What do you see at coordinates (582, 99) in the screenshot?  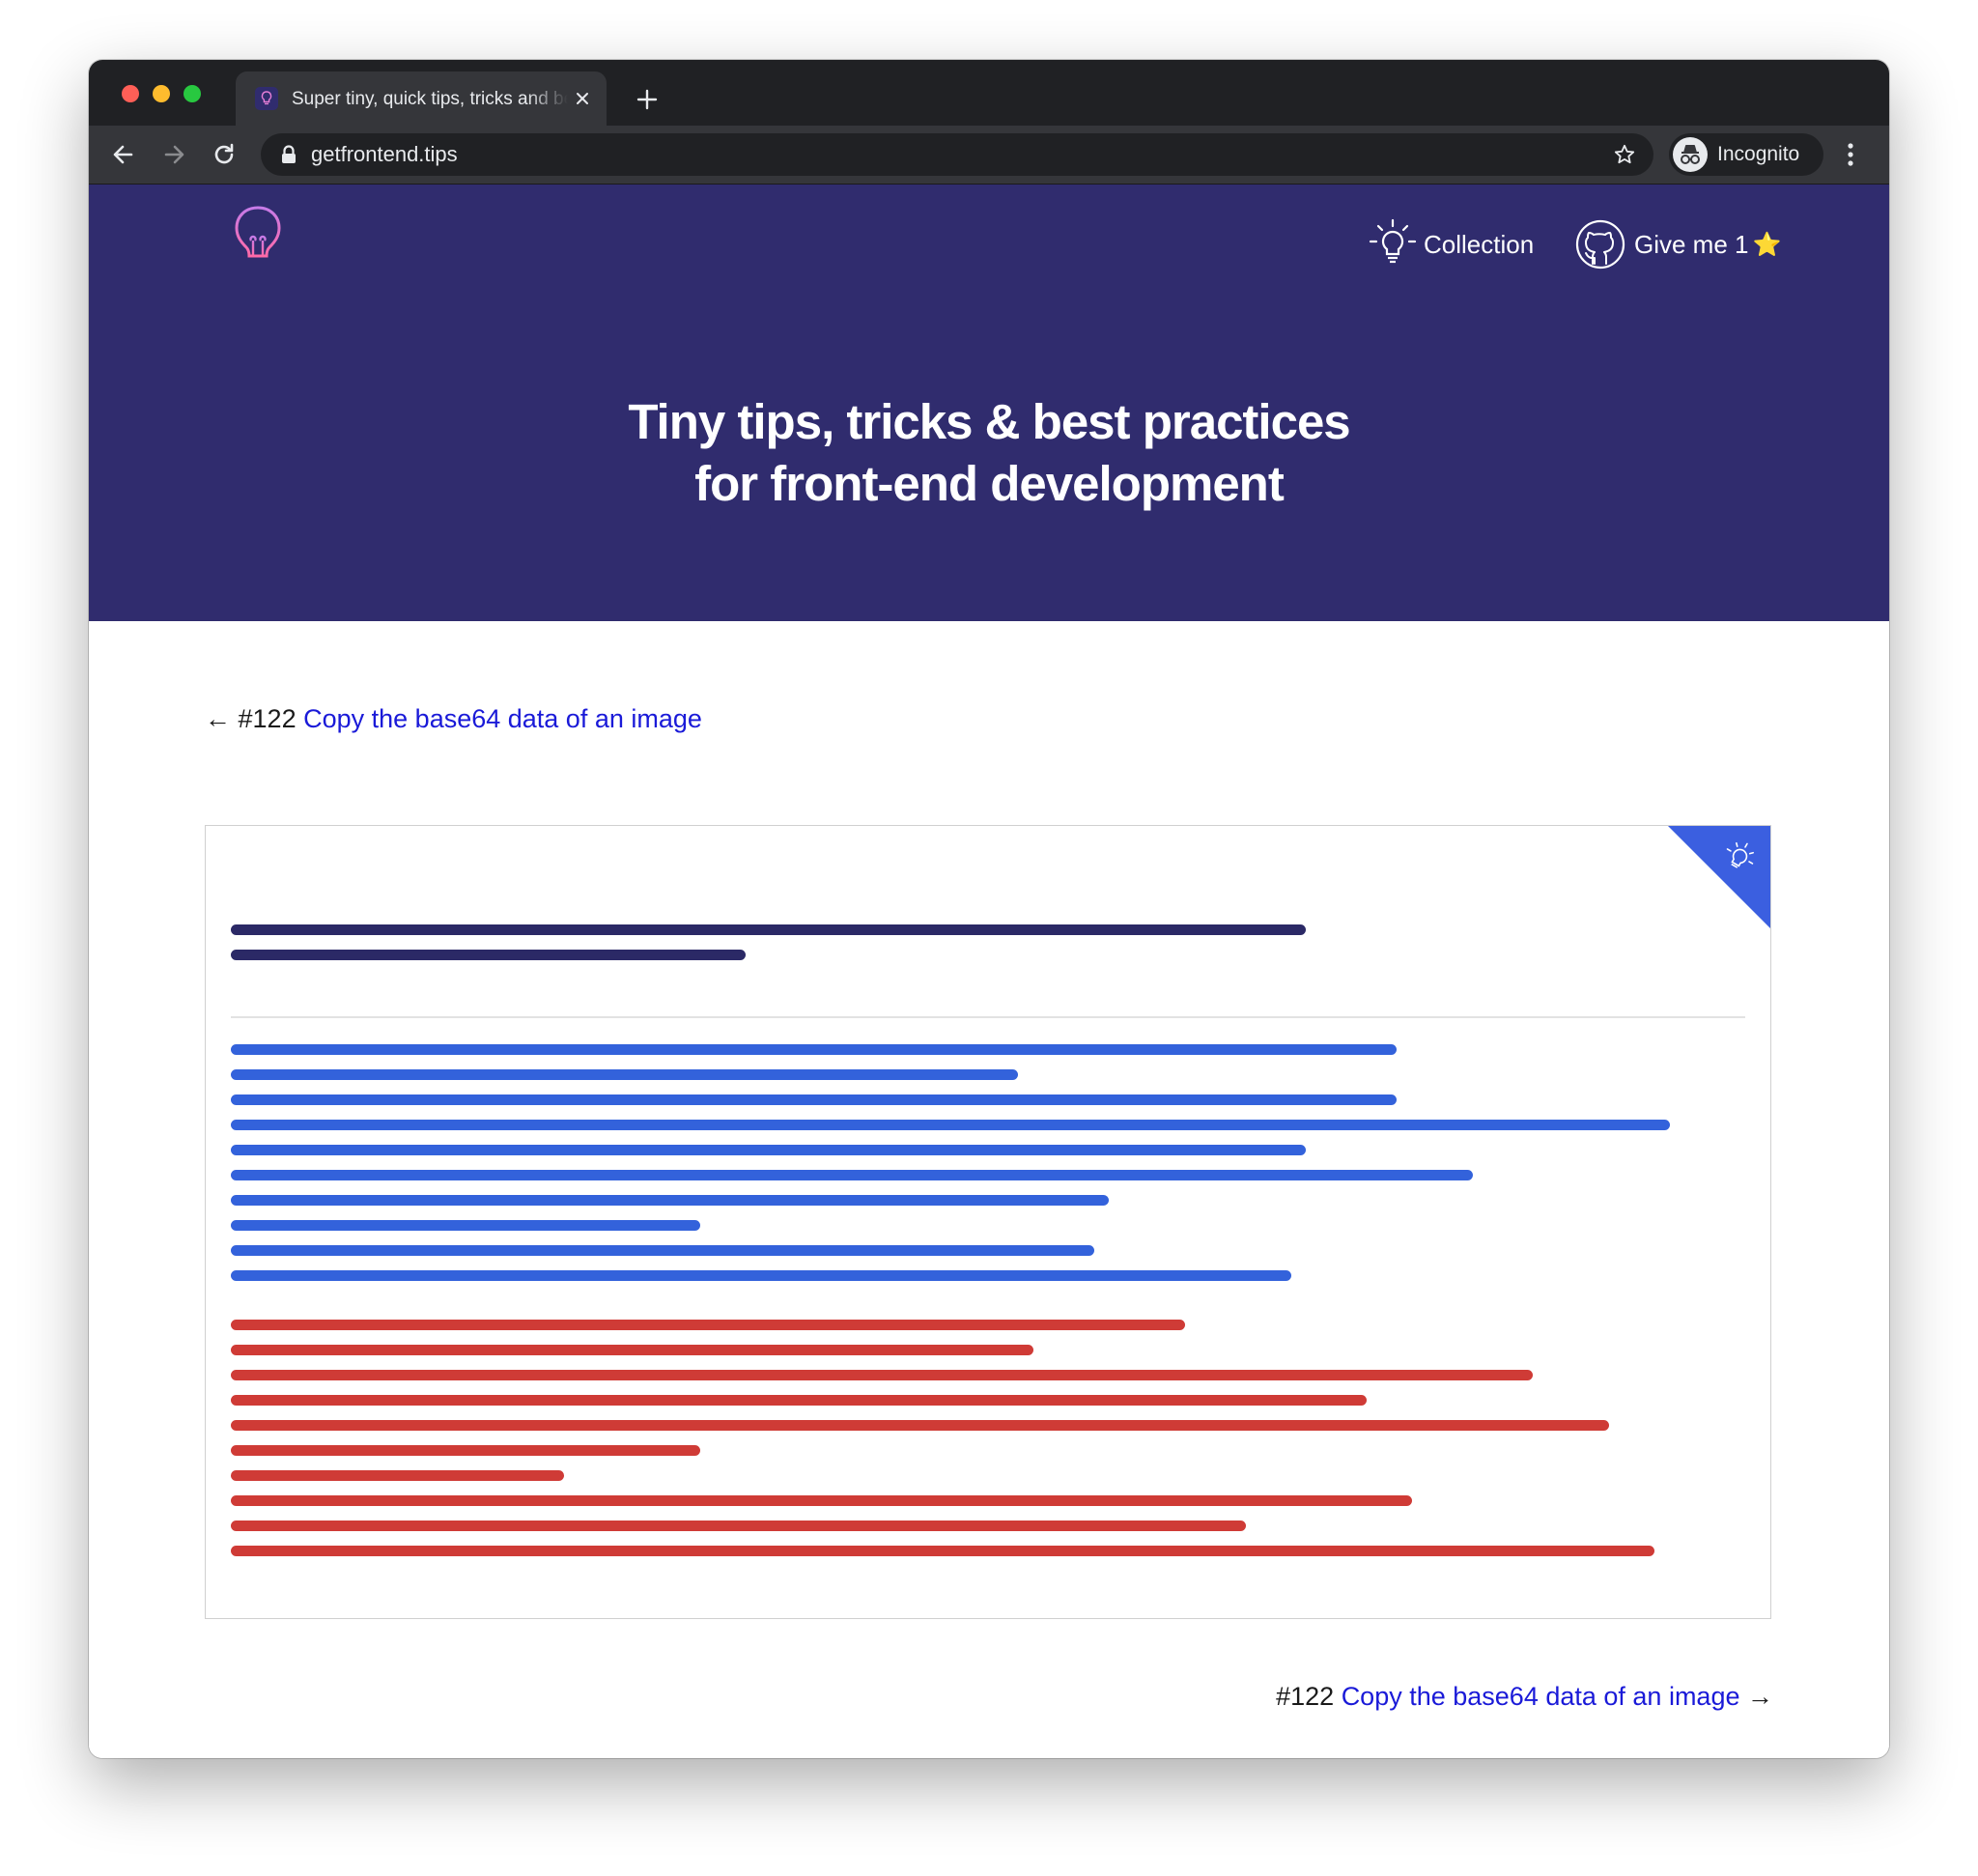 I see `close-icon` at bounding box center [582, 99].